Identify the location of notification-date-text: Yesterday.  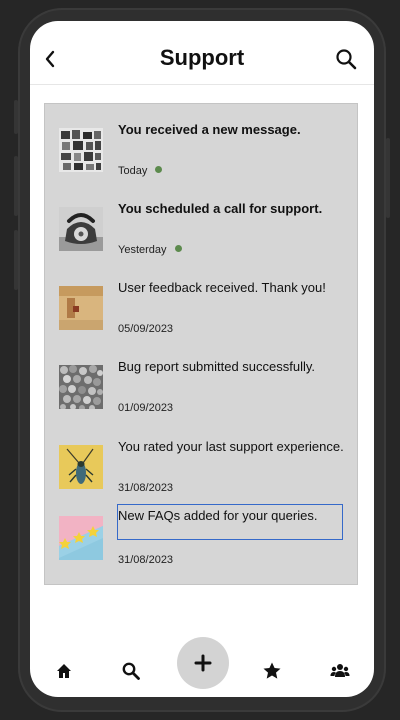
(142, 250).